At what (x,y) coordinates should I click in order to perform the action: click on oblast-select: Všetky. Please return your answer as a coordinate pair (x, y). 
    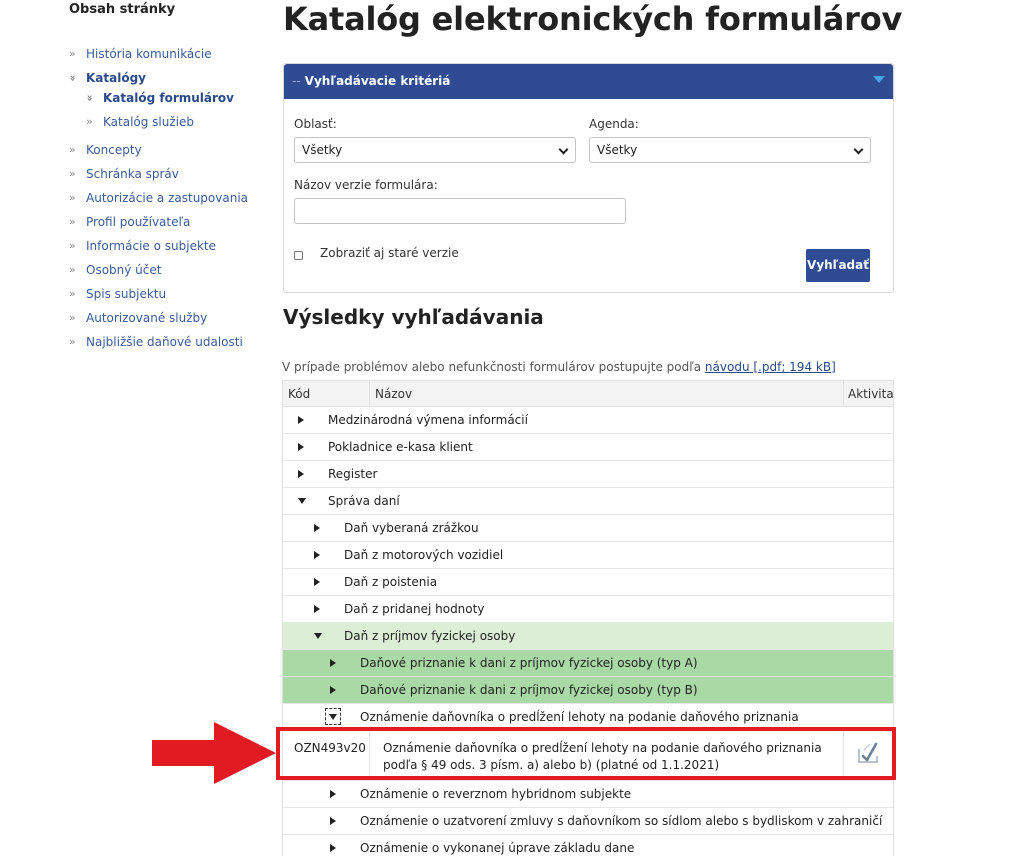
    Looking at the image, I should click on (435, 150).